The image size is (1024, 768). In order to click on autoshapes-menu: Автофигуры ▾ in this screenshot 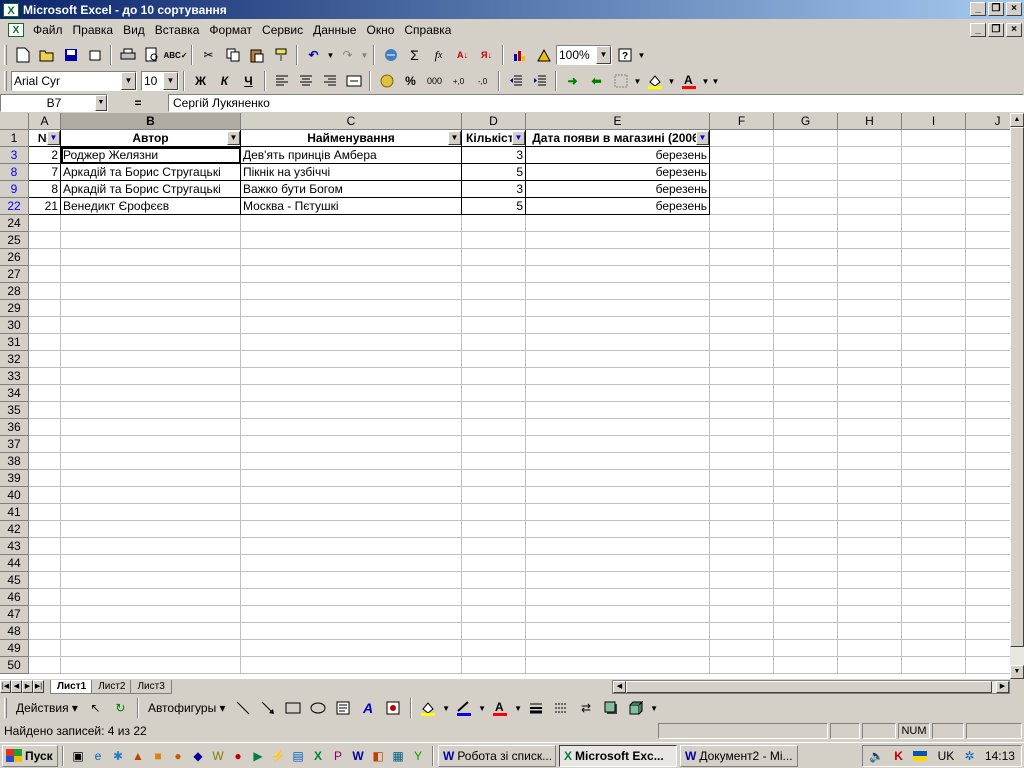, I will do `click(187, 708)`.